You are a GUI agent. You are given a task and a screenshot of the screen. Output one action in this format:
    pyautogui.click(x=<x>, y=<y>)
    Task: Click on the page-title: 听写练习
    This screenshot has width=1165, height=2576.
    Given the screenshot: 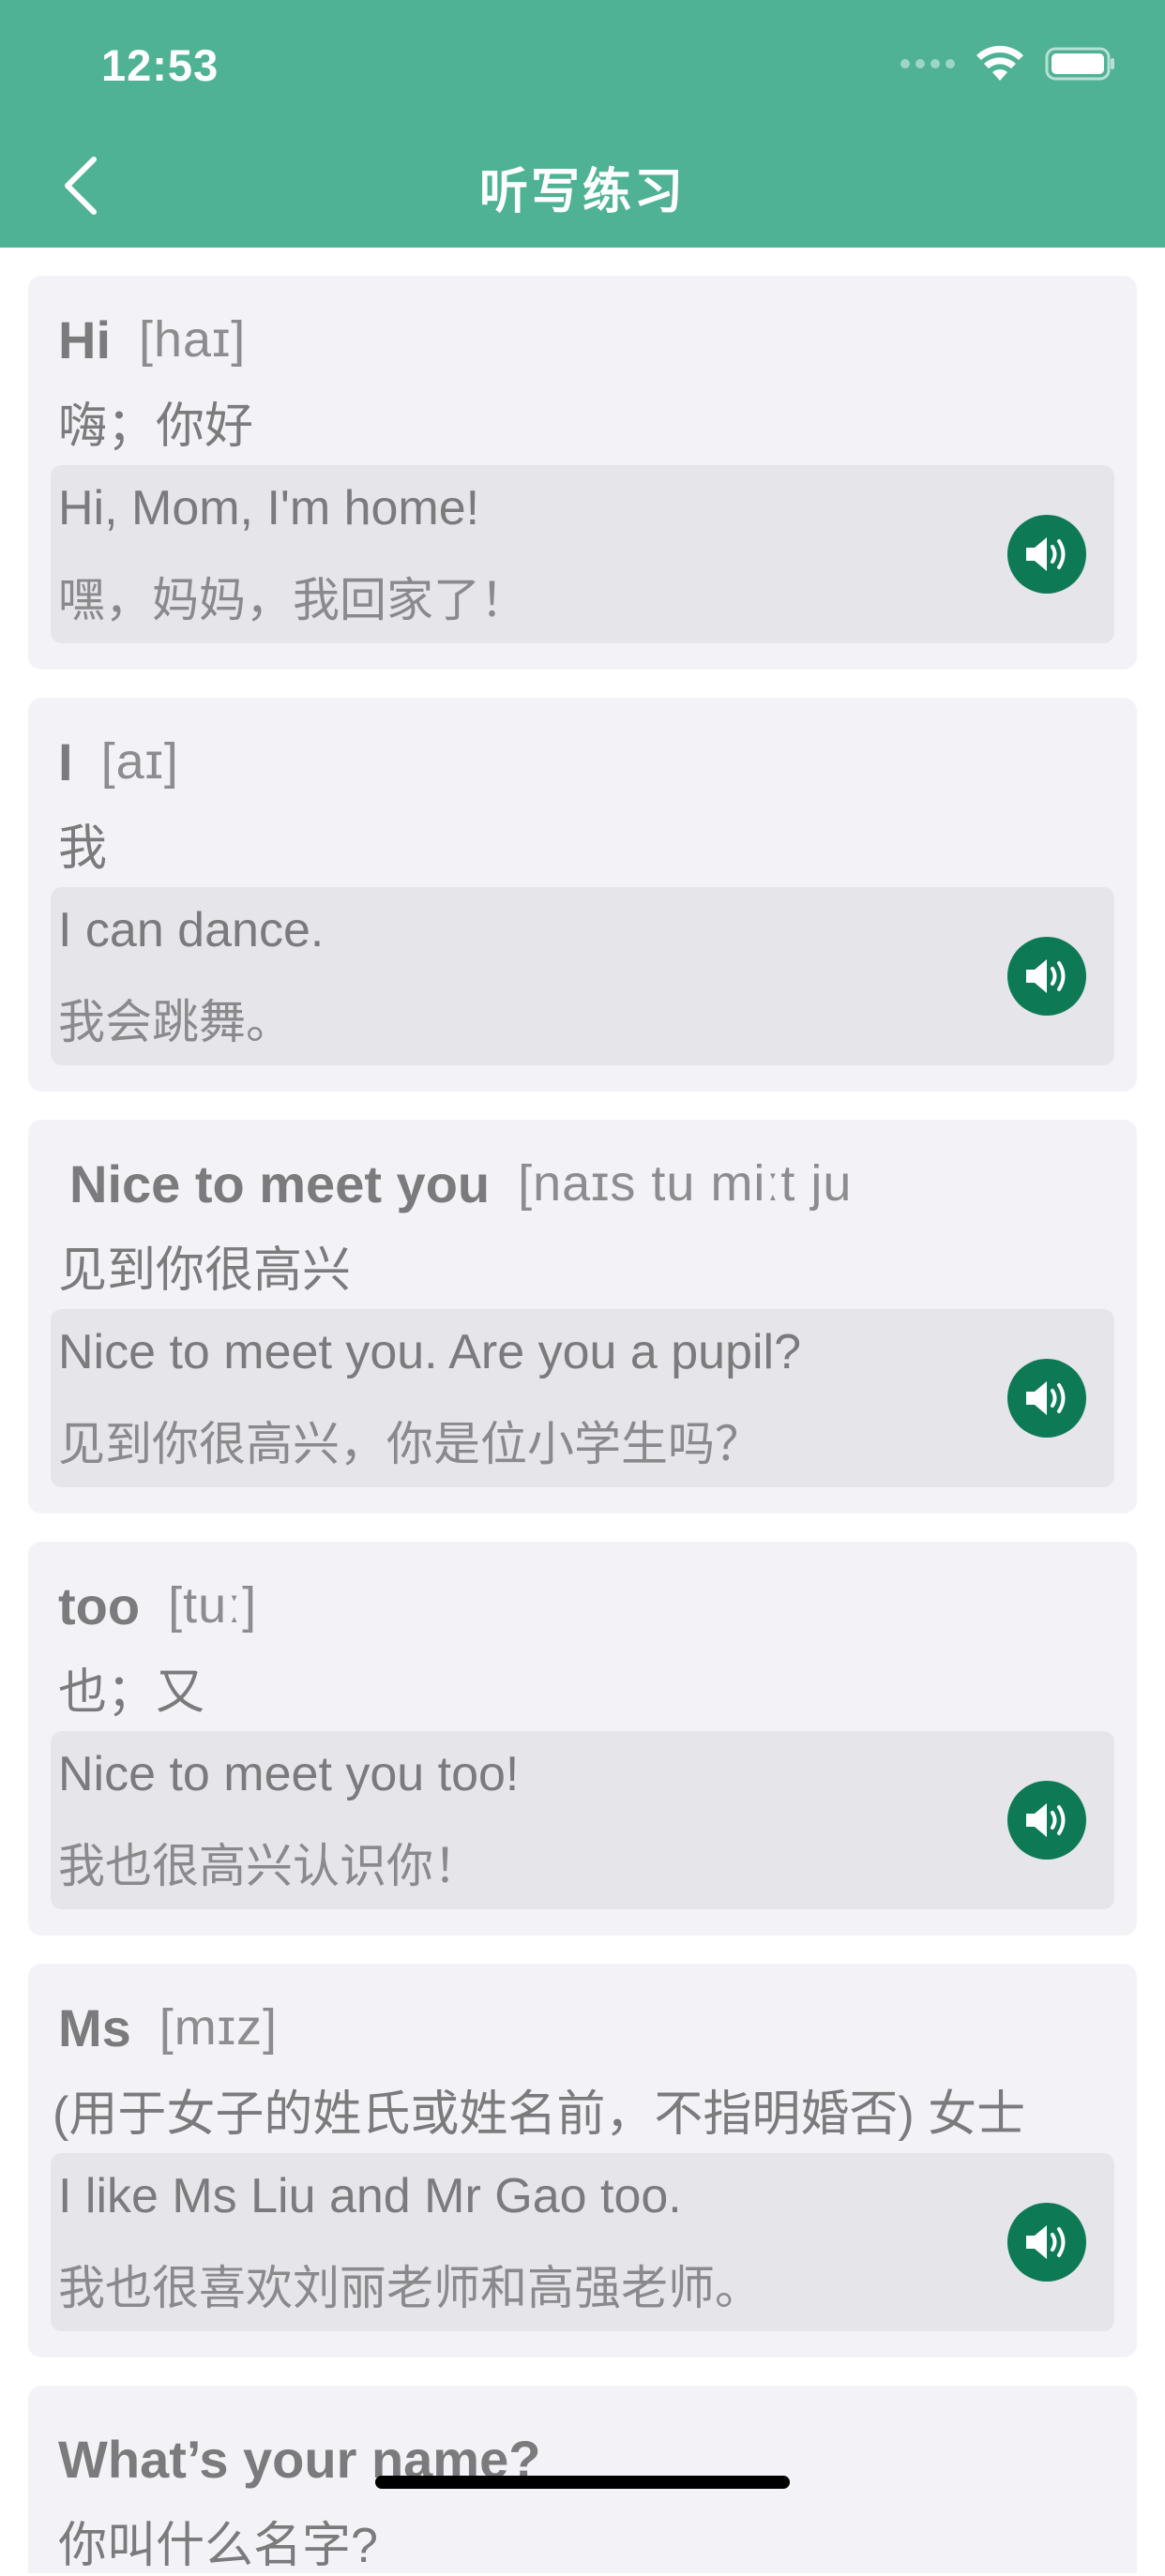 What is the action you would take?
    pyautogui.click(x=582, y=192)
    